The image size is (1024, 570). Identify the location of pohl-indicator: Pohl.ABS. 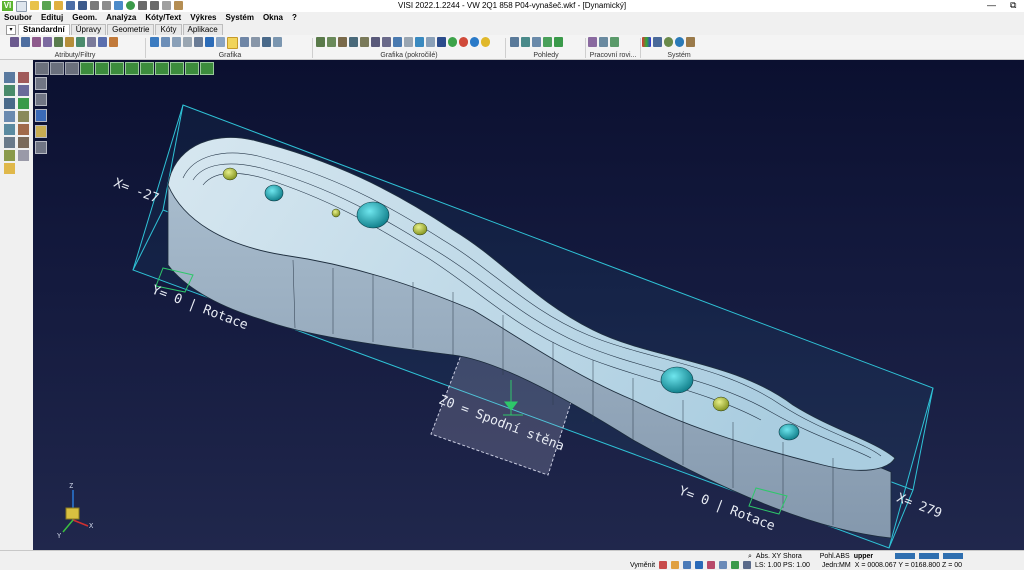
(835, 556).